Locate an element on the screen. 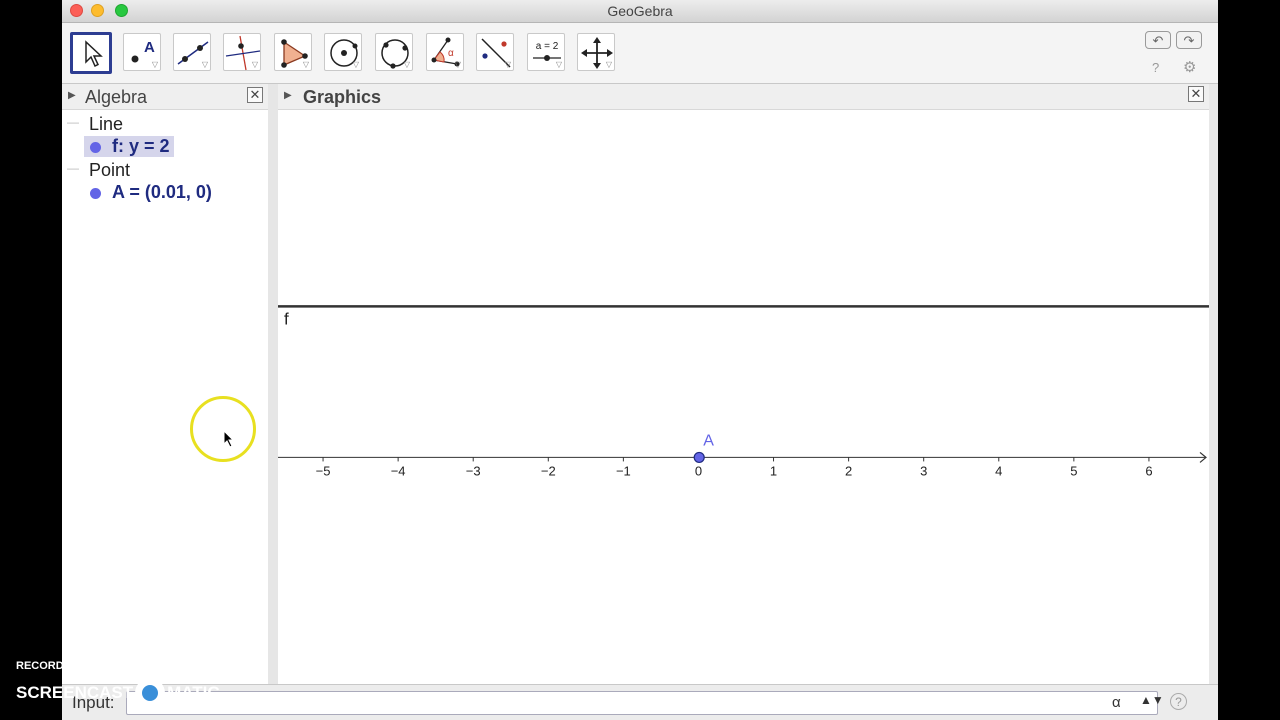  polygon-tool: ▽ is located at coordinates (293, 52).